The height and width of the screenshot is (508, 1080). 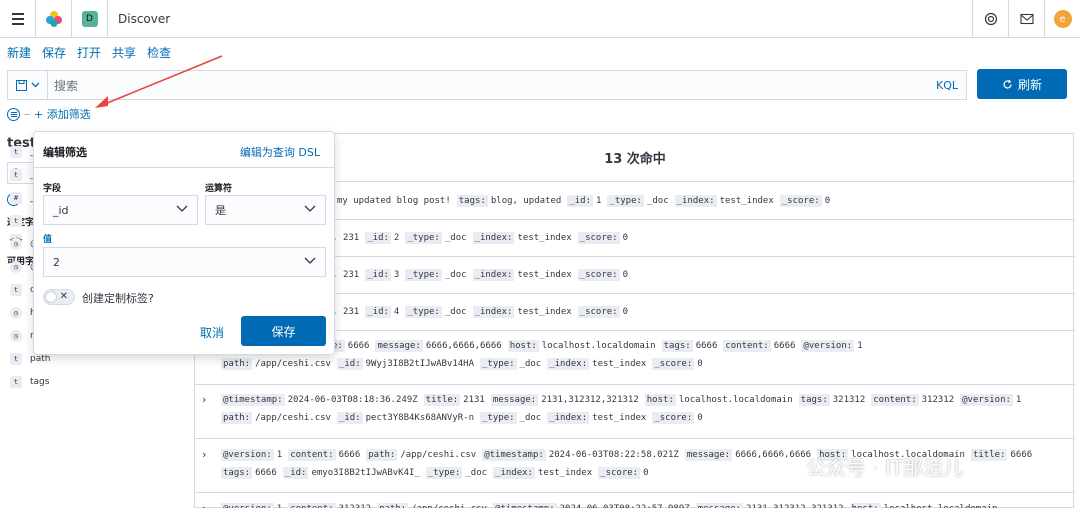 I want to click on field-select: _id, so click(x=120, y=210).